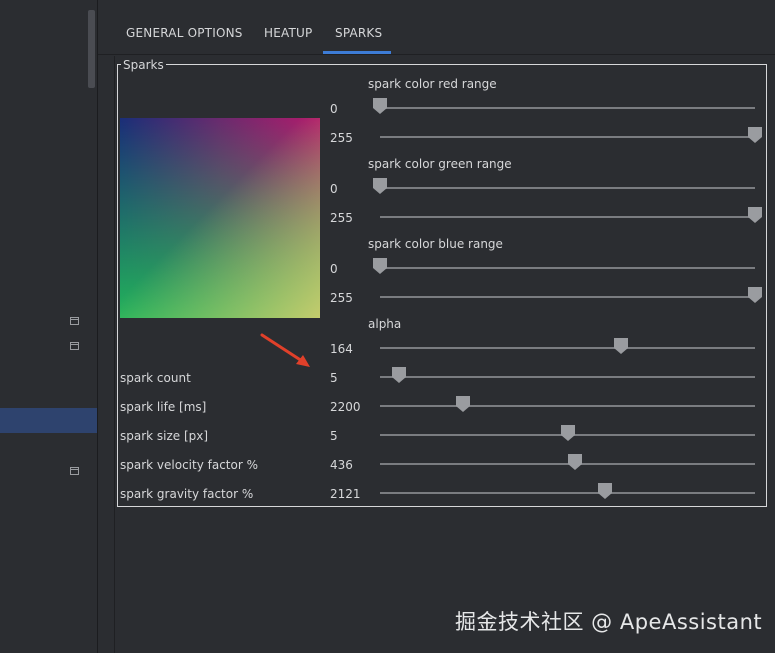  I want to click on tab-heatup: HEATUP, so click(288, 33).